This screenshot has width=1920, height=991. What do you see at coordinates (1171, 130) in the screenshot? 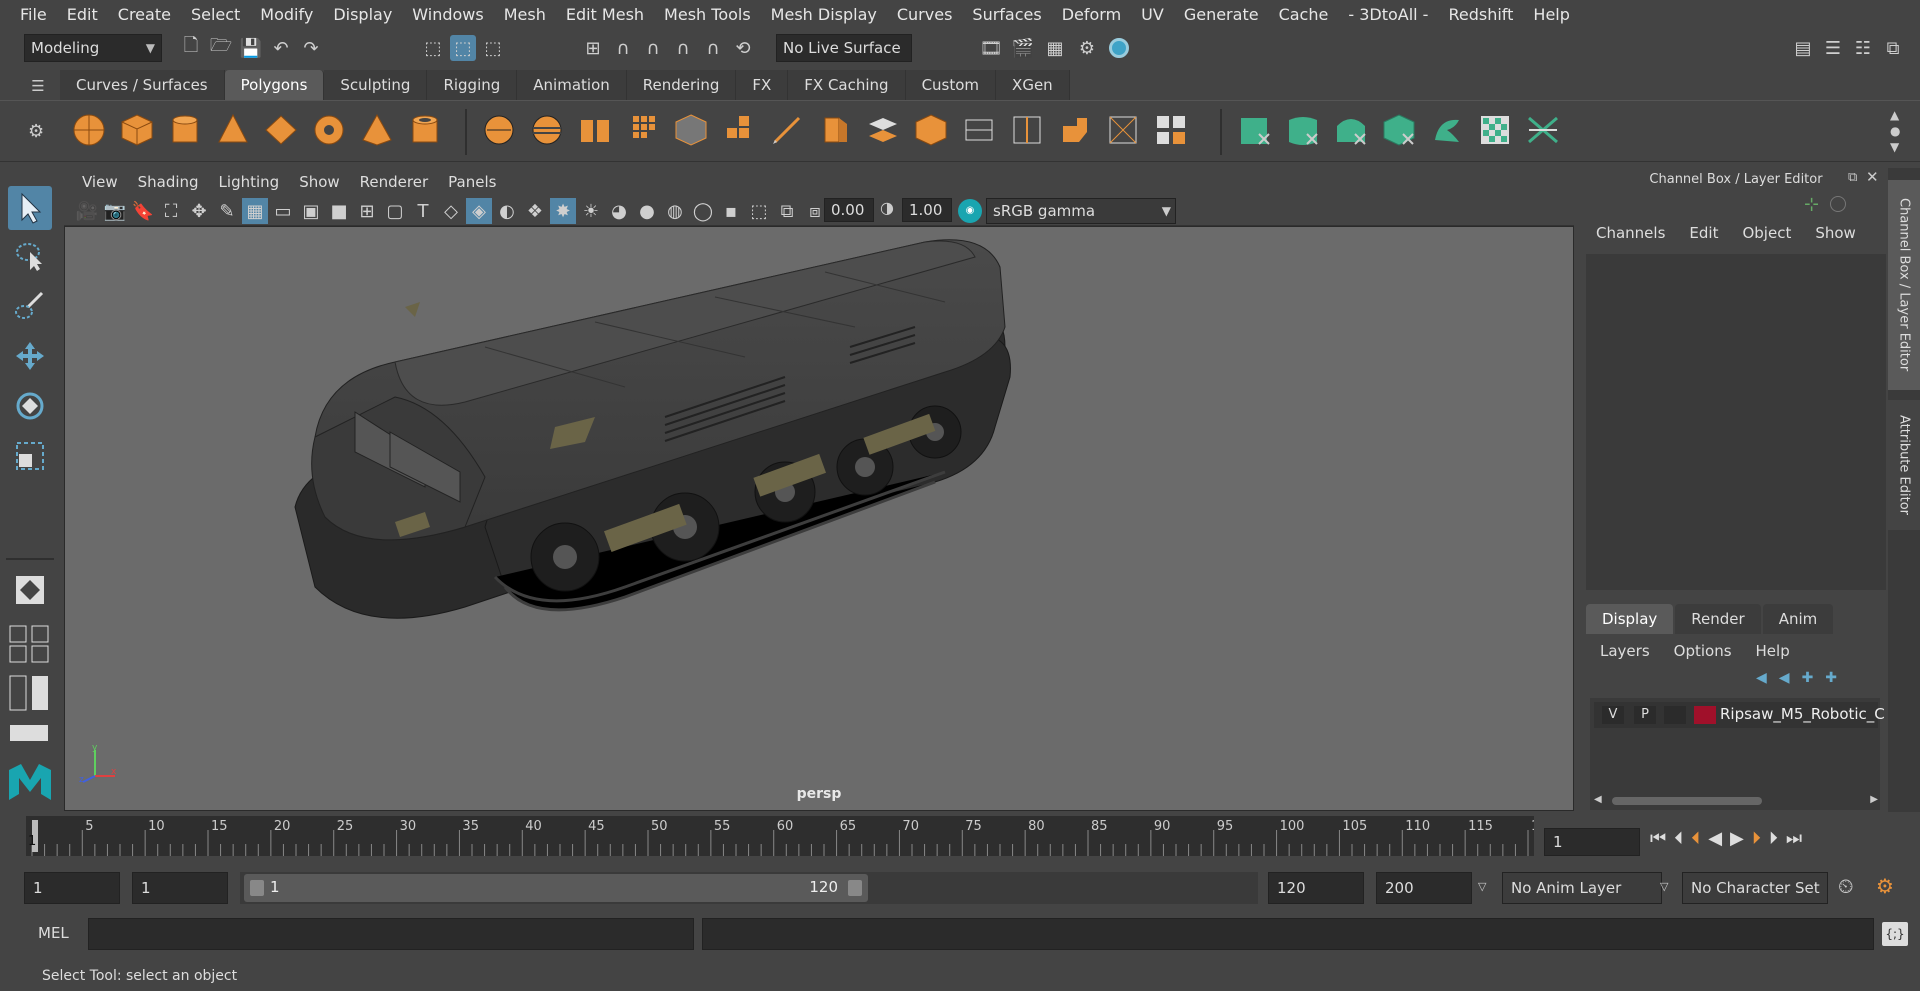
I see `collapse-icon` at bounding box center [1171, 130].